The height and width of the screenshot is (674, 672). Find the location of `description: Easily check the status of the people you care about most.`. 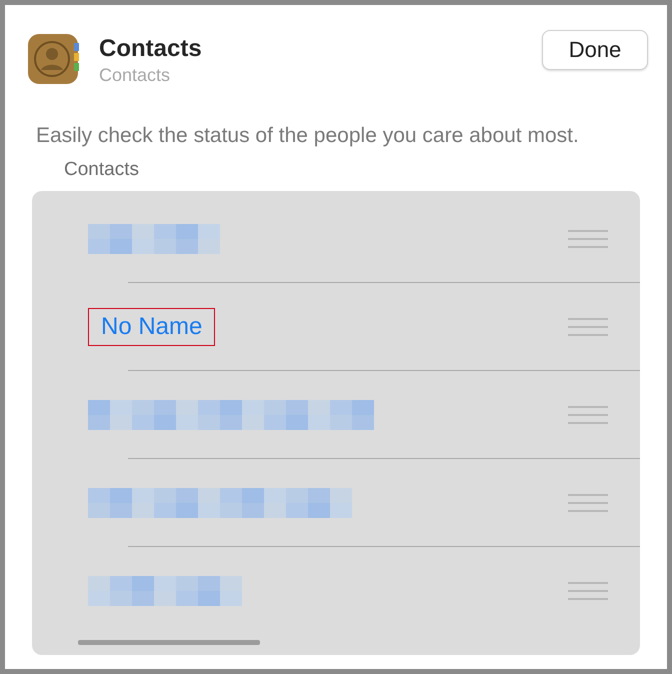

description: Easily check the status of the people you care about most. is located at coordinates (308, 136).